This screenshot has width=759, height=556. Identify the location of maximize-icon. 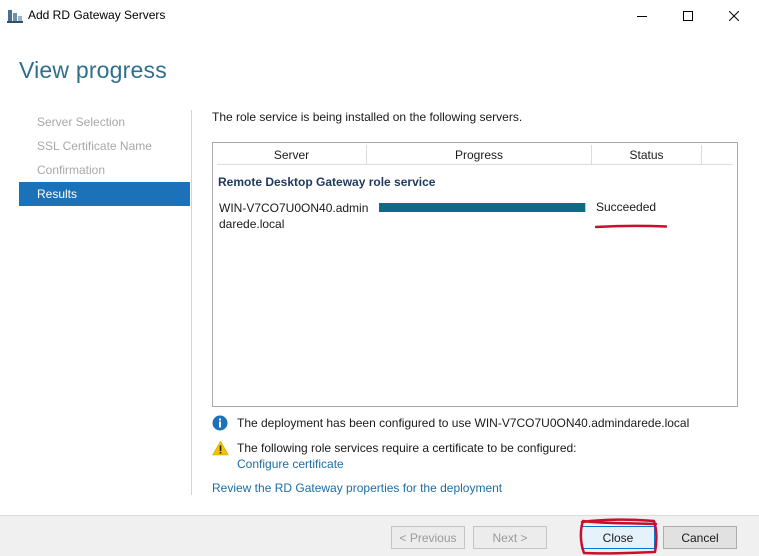
(688, 15).